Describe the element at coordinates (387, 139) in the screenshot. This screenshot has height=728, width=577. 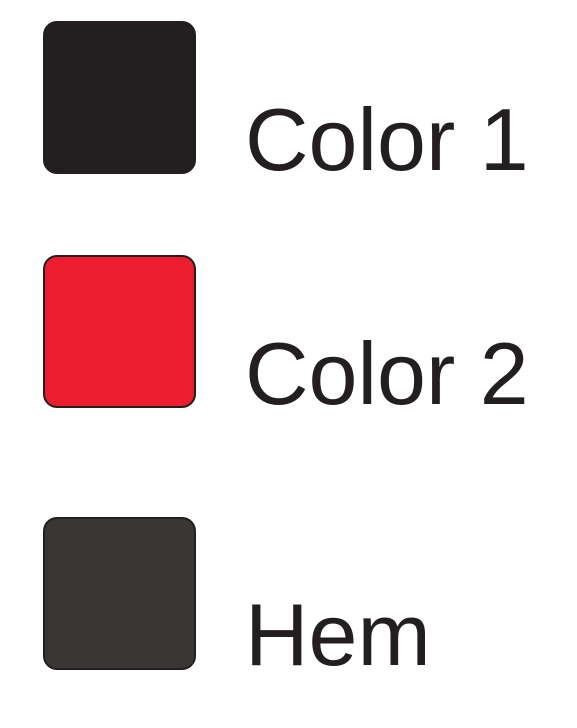
I see `color-1-label: Color 1` at that location.